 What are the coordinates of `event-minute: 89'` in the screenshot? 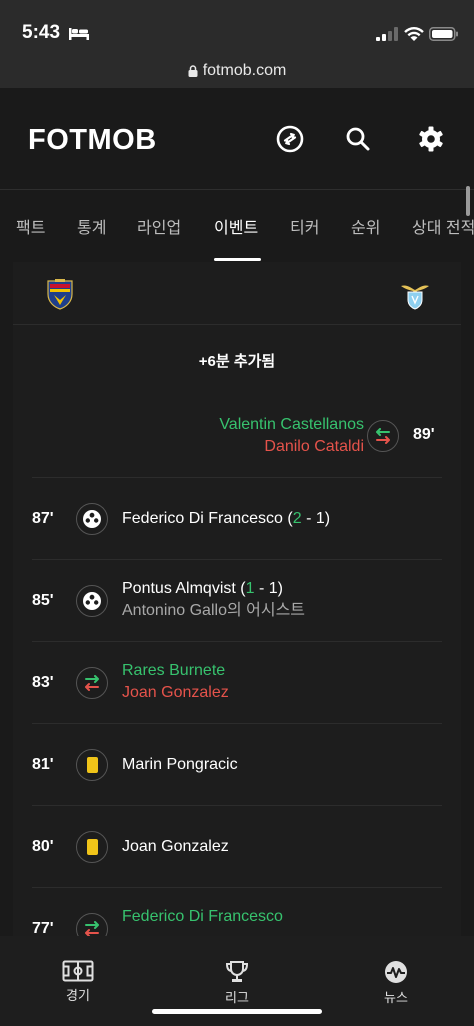 It's located at (424, 434).